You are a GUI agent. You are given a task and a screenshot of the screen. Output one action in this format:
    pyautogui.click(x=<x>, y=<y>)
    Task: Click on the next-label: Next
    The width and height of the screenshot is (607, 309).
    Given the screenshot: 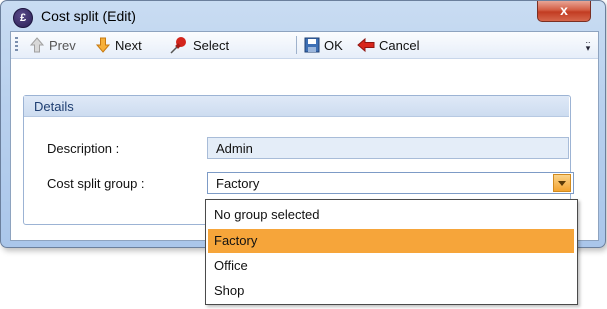 What is the action you would take?
    pyautogui.click(x=128, y=45)
    